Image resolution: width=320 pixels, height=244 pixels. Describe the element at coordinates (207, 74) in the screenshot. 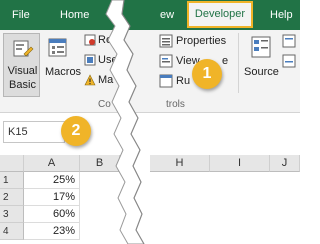

I see `callout-step-1: 1` at that location.